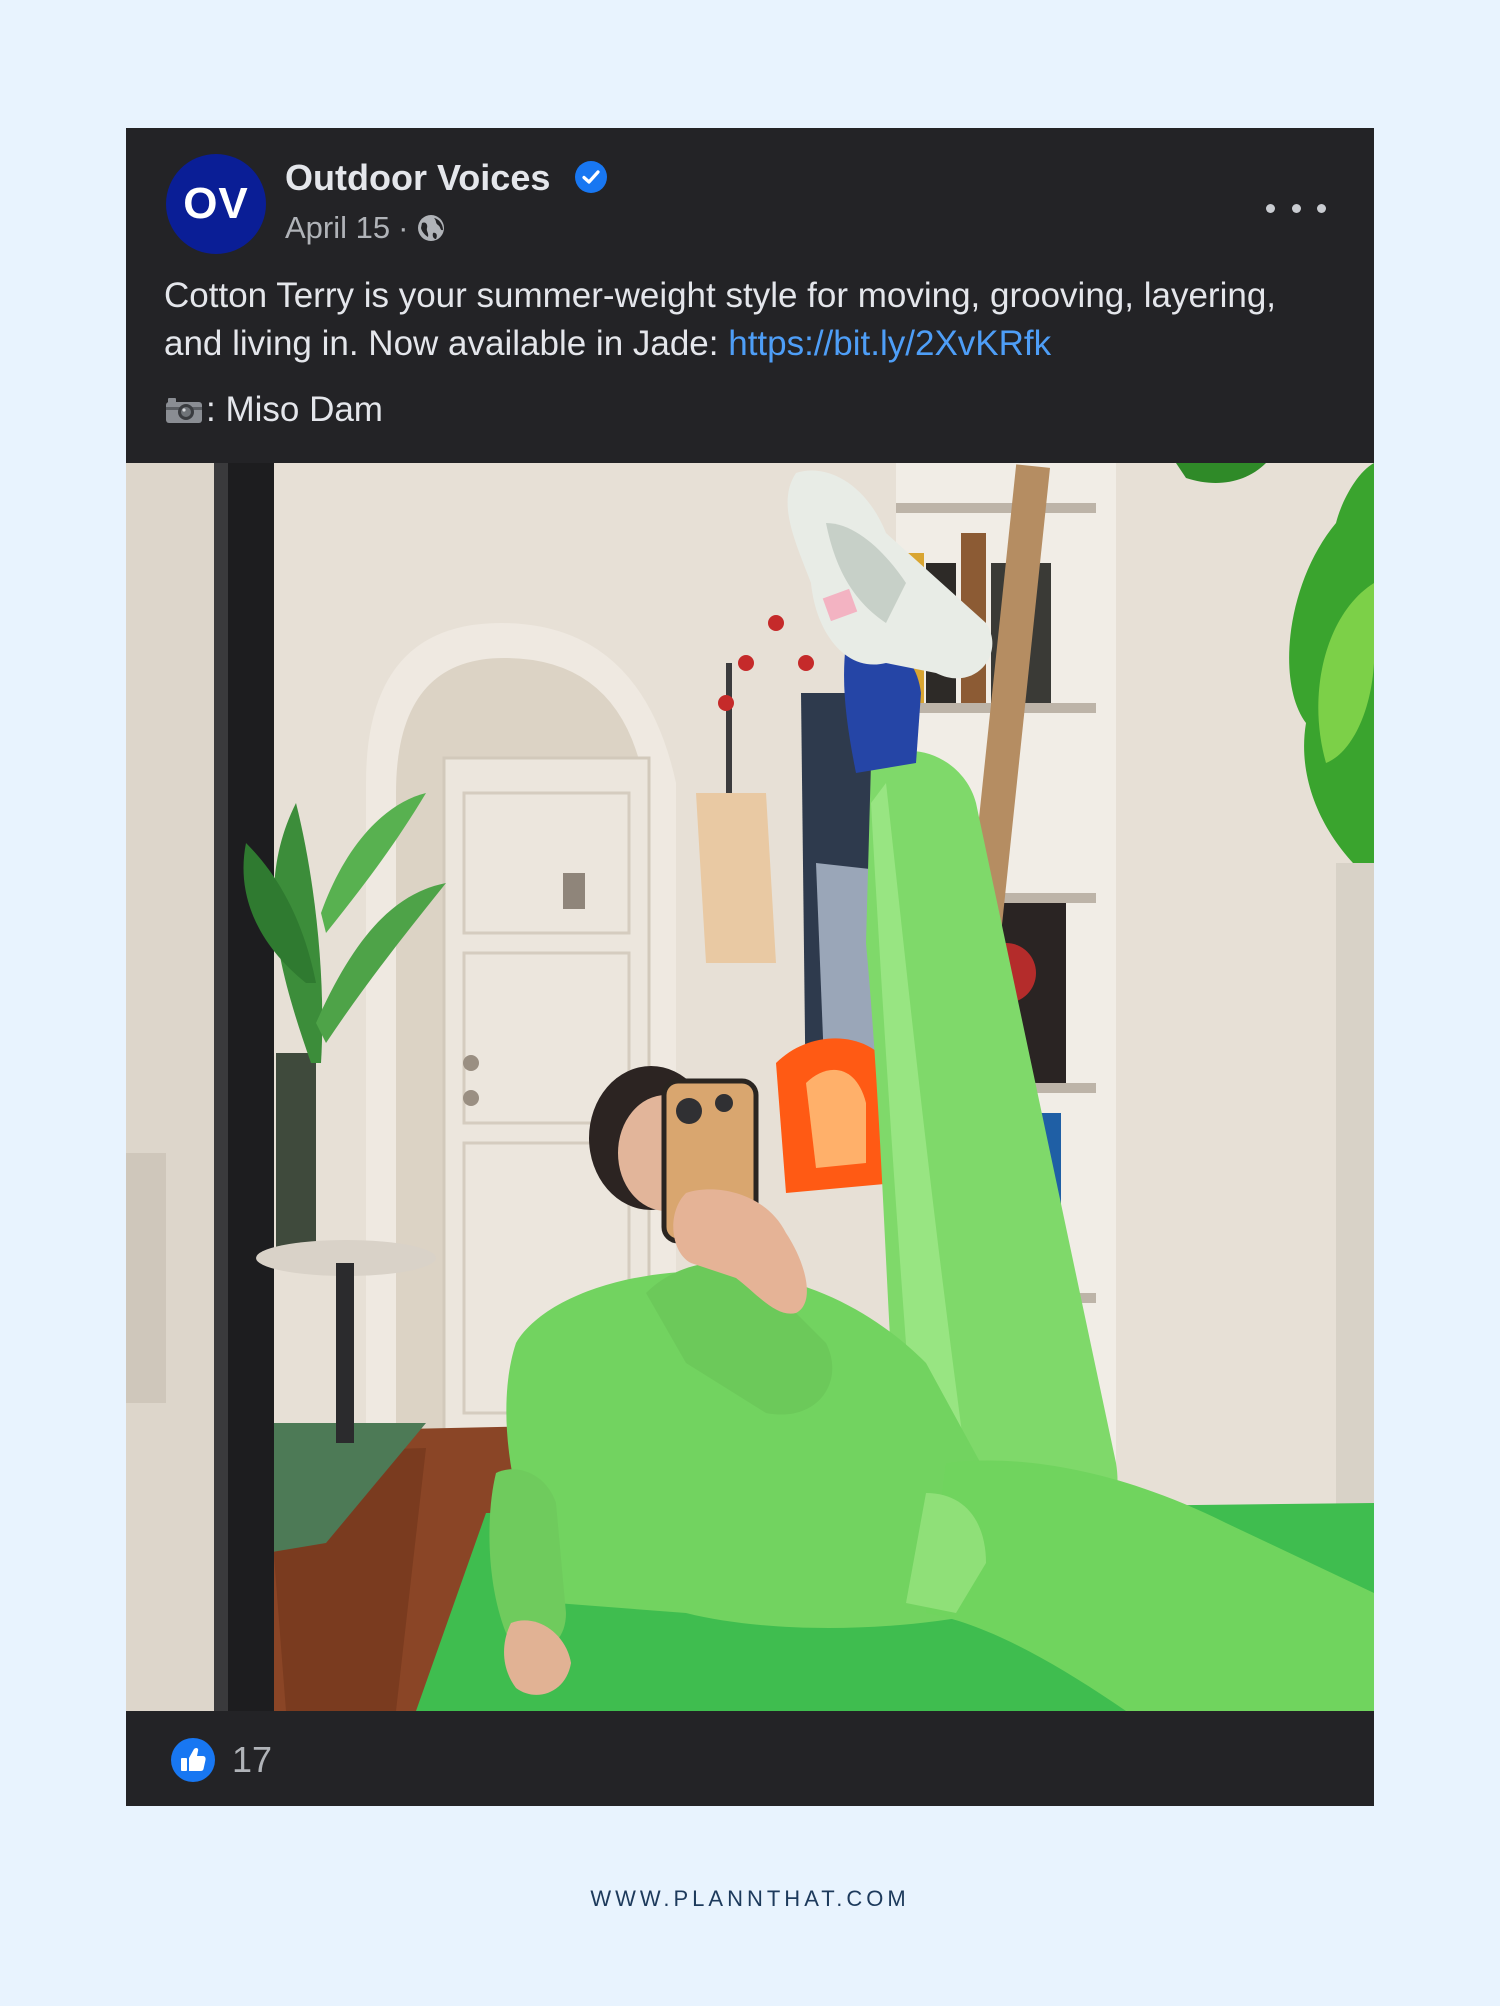  I want to click on verified-badge-icon, so click(591, 177).